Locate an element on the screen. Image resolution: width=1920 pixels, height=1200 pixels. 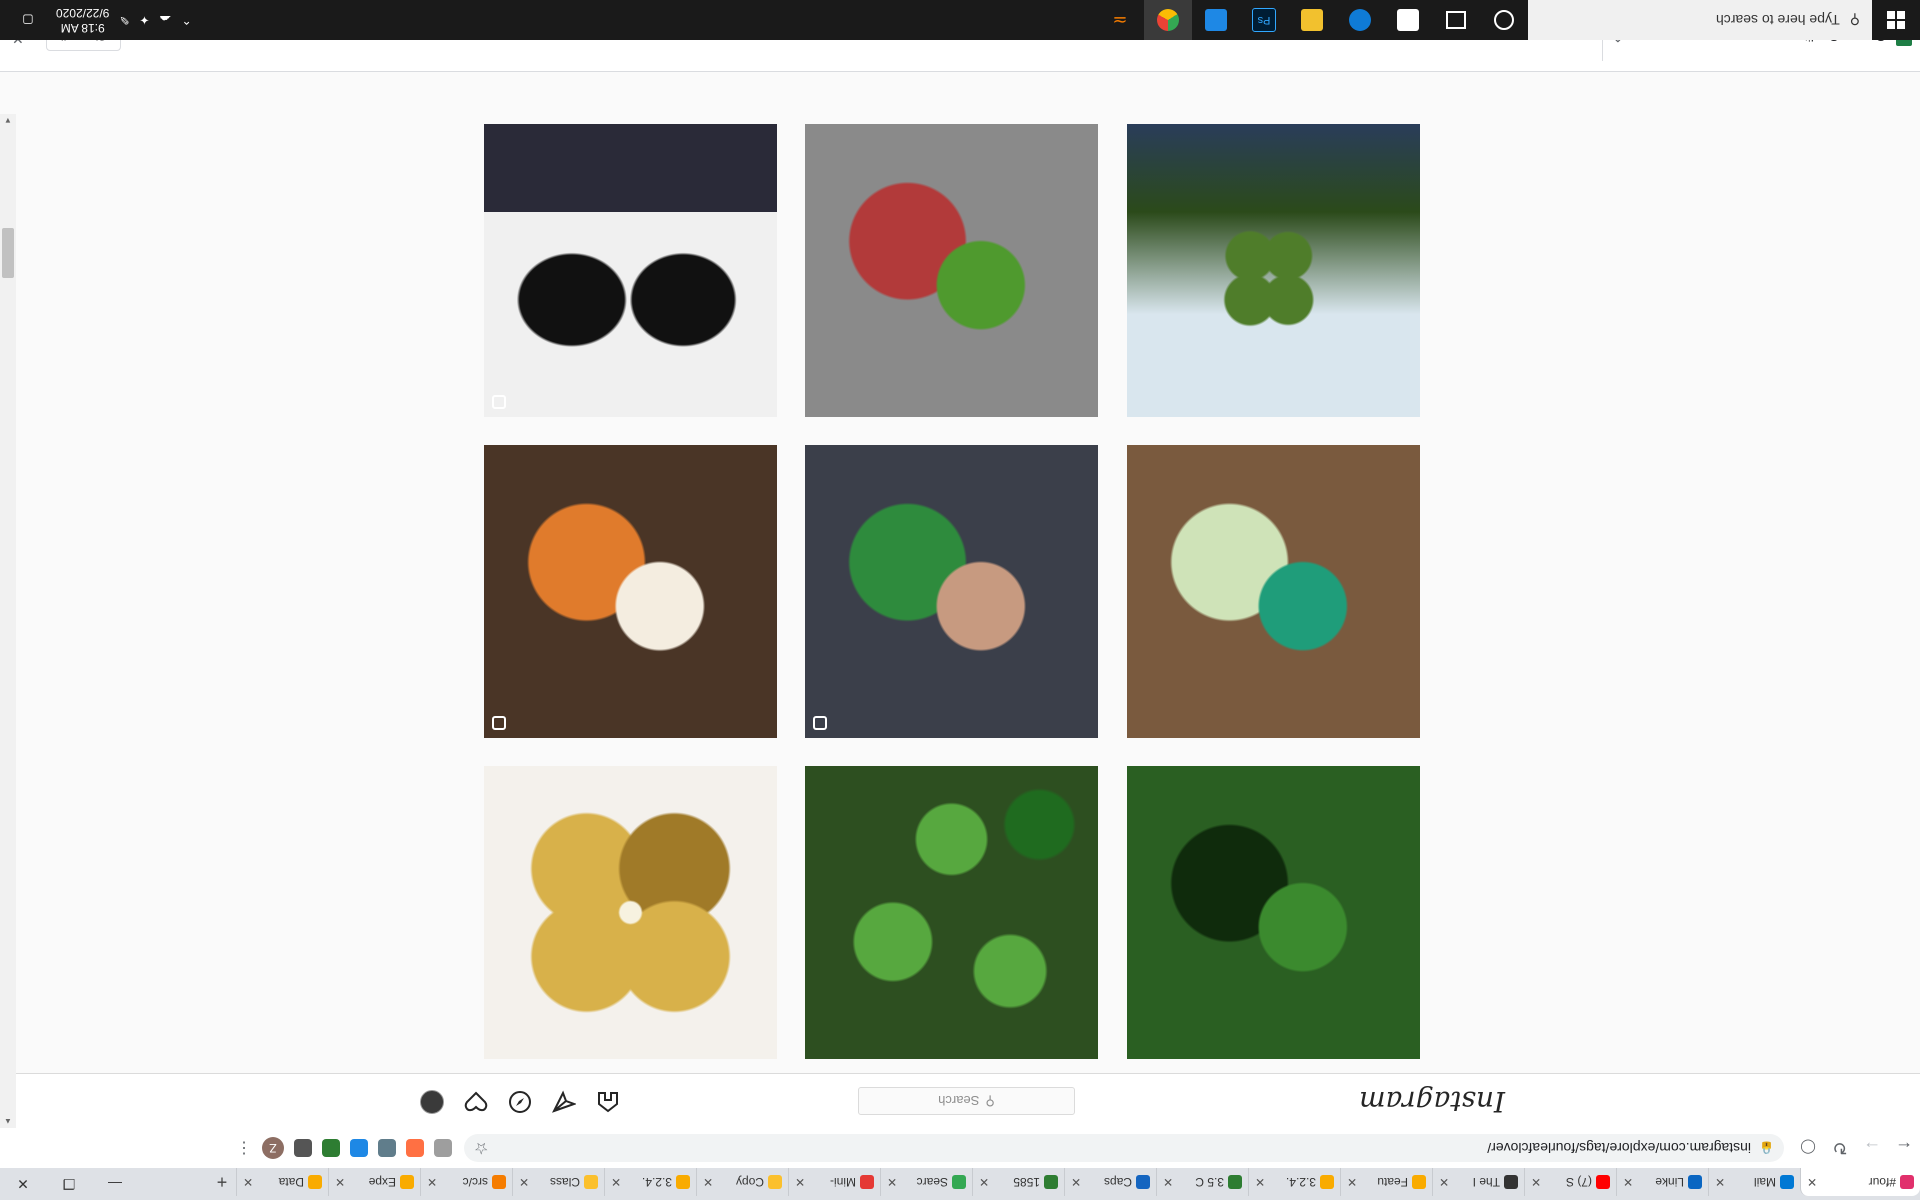
instagram-search-input: ⚲ Search is located at coordinates (966, 1101).